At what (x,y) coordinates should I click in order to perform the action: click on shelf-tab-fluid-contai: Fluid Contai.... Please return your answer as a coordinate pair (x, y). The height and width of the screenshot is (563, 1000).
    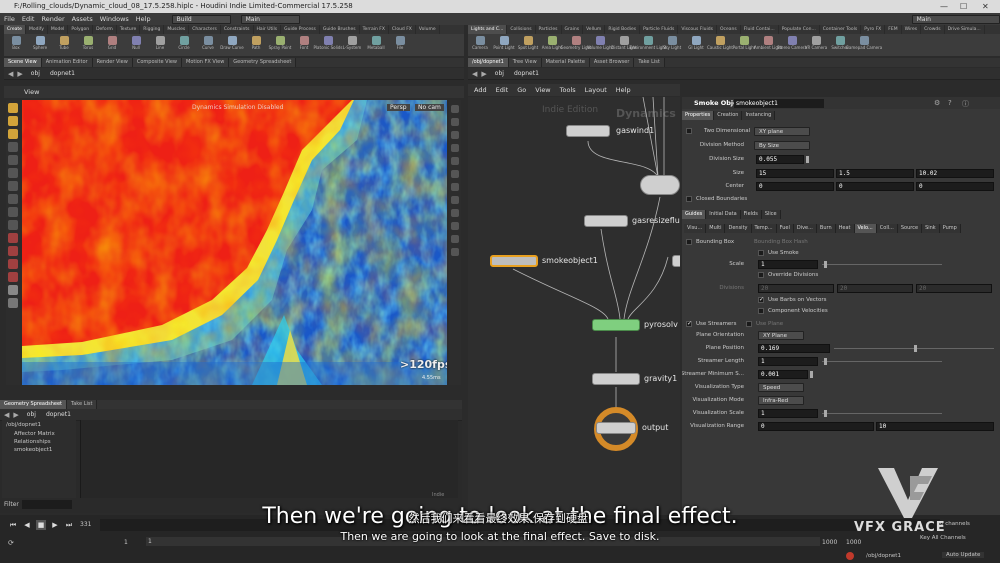
    Looking at the image, I should click on (760, 29).